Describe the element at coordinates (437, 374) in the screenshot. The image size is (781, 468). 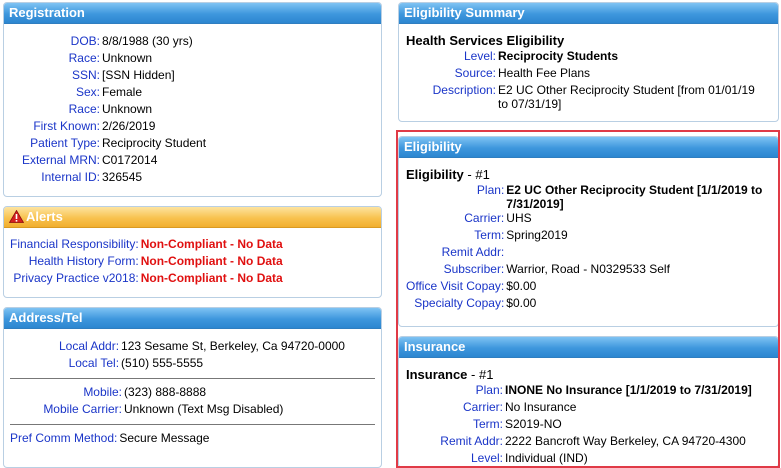
I see `insurance-item-label: Insurance` at that location.